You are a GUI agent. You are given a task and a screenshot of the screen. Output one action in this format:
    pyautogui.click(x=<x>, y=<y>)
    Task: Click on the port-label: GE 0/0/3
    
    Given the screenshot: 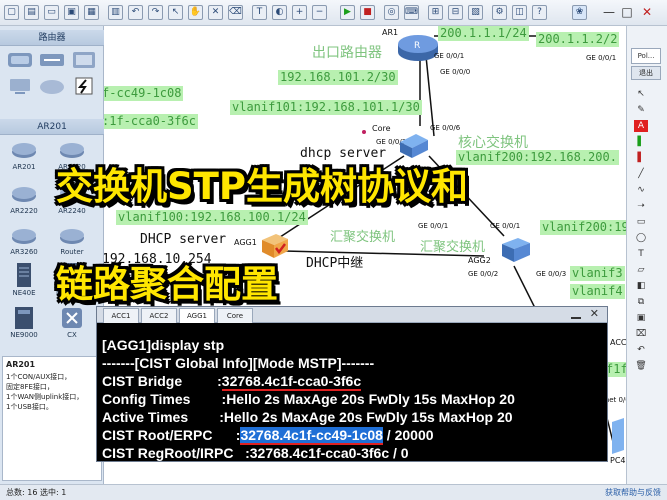 What is the action you would take?
    pyautogui.click(x=551, y=274)
    